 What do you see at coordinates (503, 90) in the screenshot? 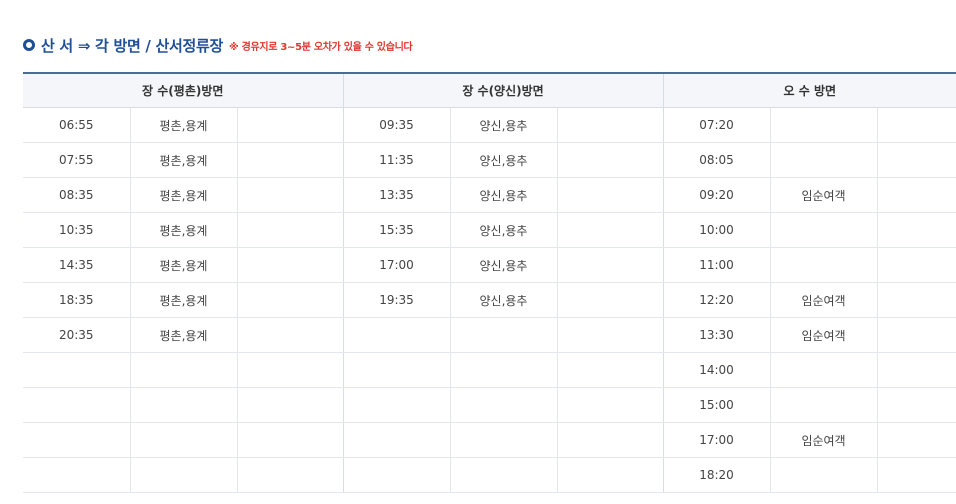
I see `direction-header-jangsu-yangsin: 장 수(양신)방면` at bounding box center [503, 90].